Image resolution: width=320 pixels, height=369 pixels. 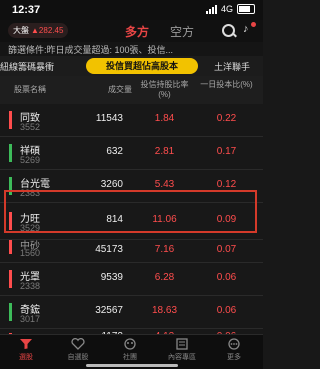 What do you see at coordinates (109, 118) in the screenshot?
I see `stock-volume: 11543` at bounding box center [109, 118].